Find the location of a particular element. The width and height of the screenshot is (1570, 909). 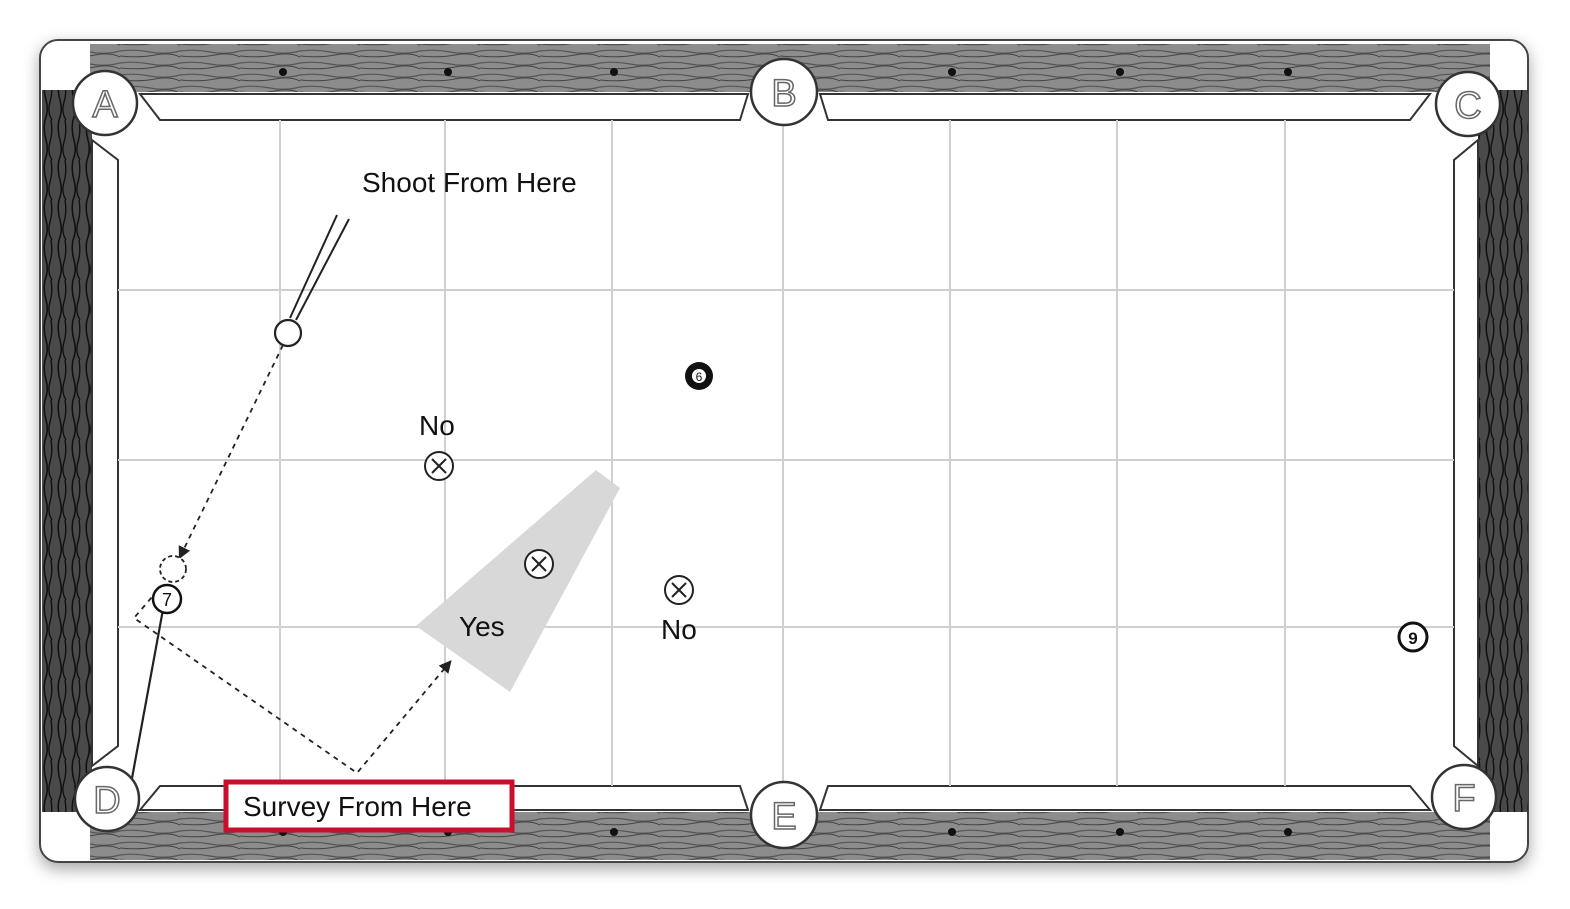

bottom-right-cushion is located at coordinates (1125, 798).